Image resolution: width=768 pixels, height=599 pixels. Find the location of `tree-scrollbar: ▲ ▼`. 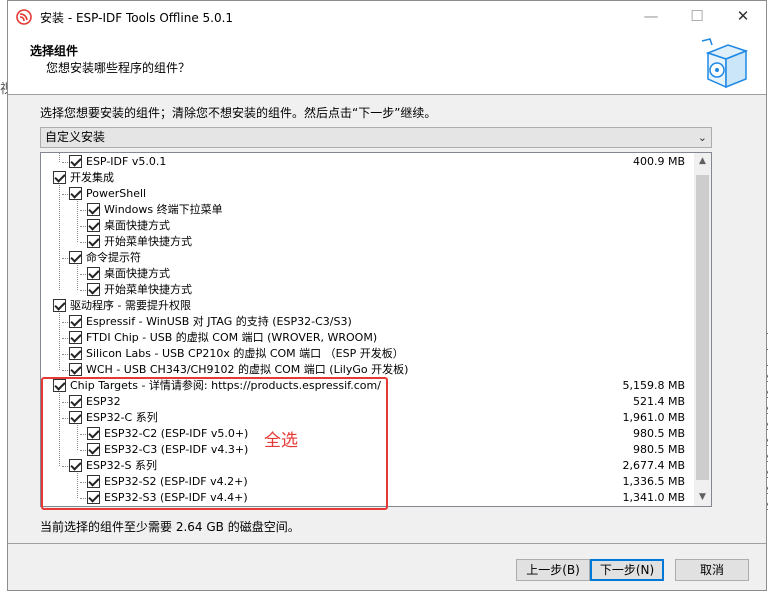

tree-scrollbar: ▲ ▼ is located at coordinates (702, 329).